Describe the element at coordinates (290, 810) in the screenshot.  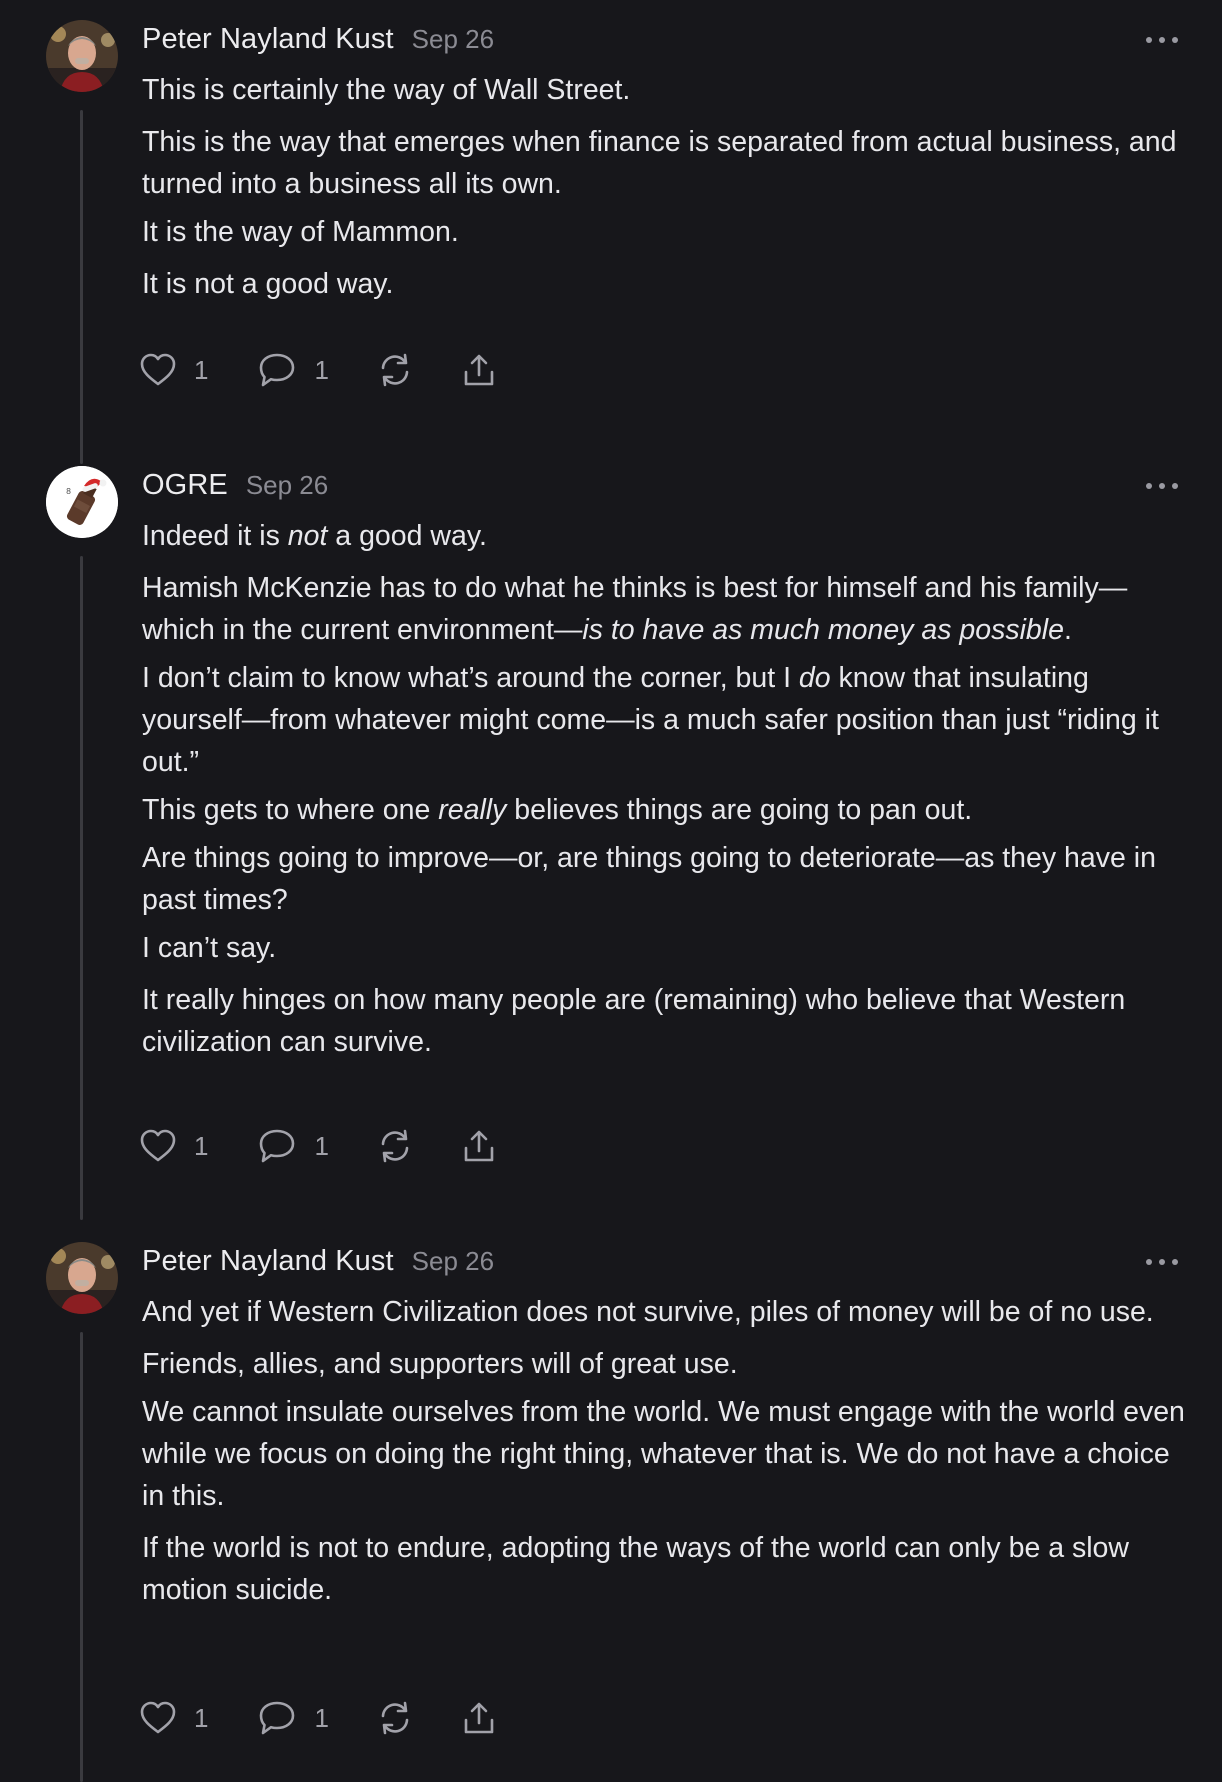
I see `paragraph-text: This gets to where one` at that location.